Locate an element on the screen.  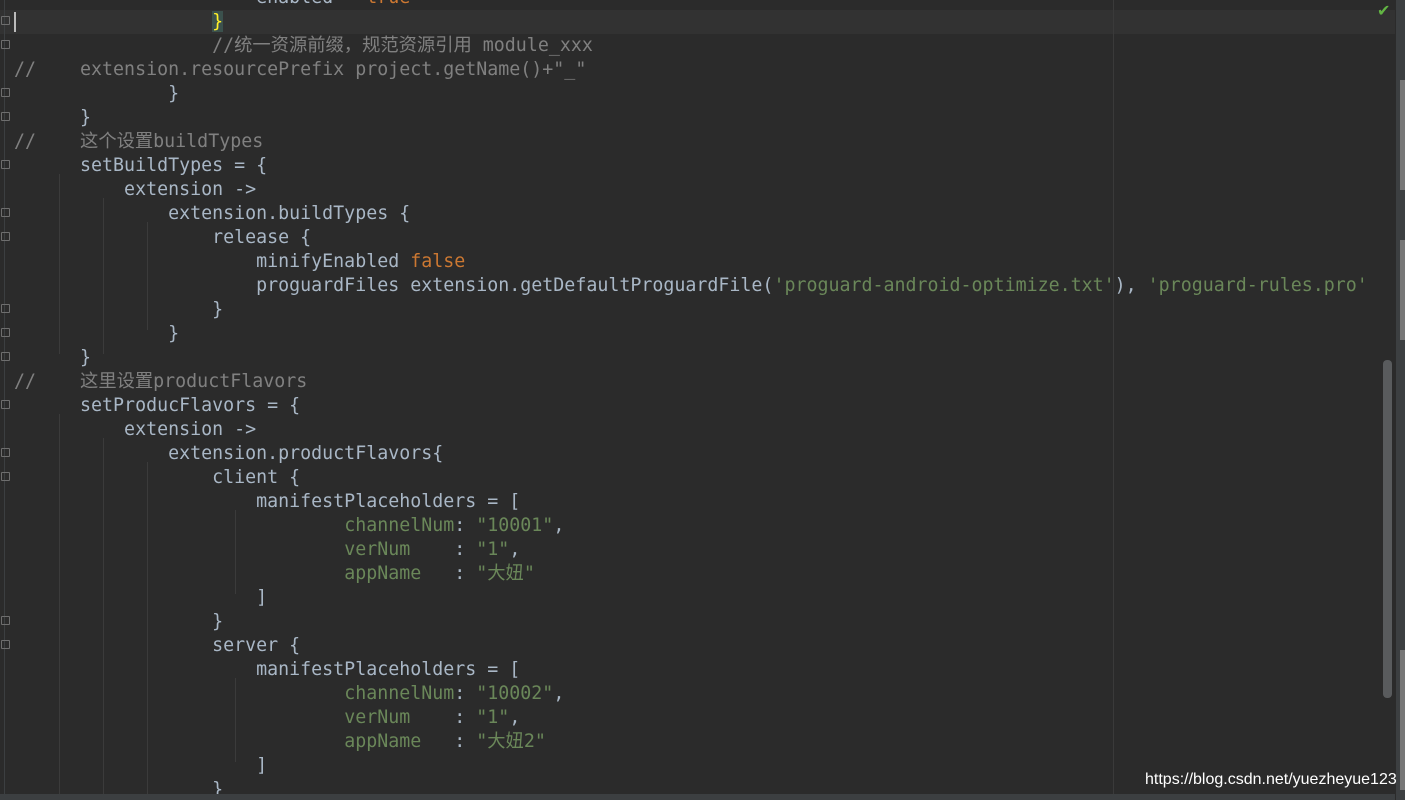
code-line: extension.productFlavors{ is located at coordinates (228, 454).